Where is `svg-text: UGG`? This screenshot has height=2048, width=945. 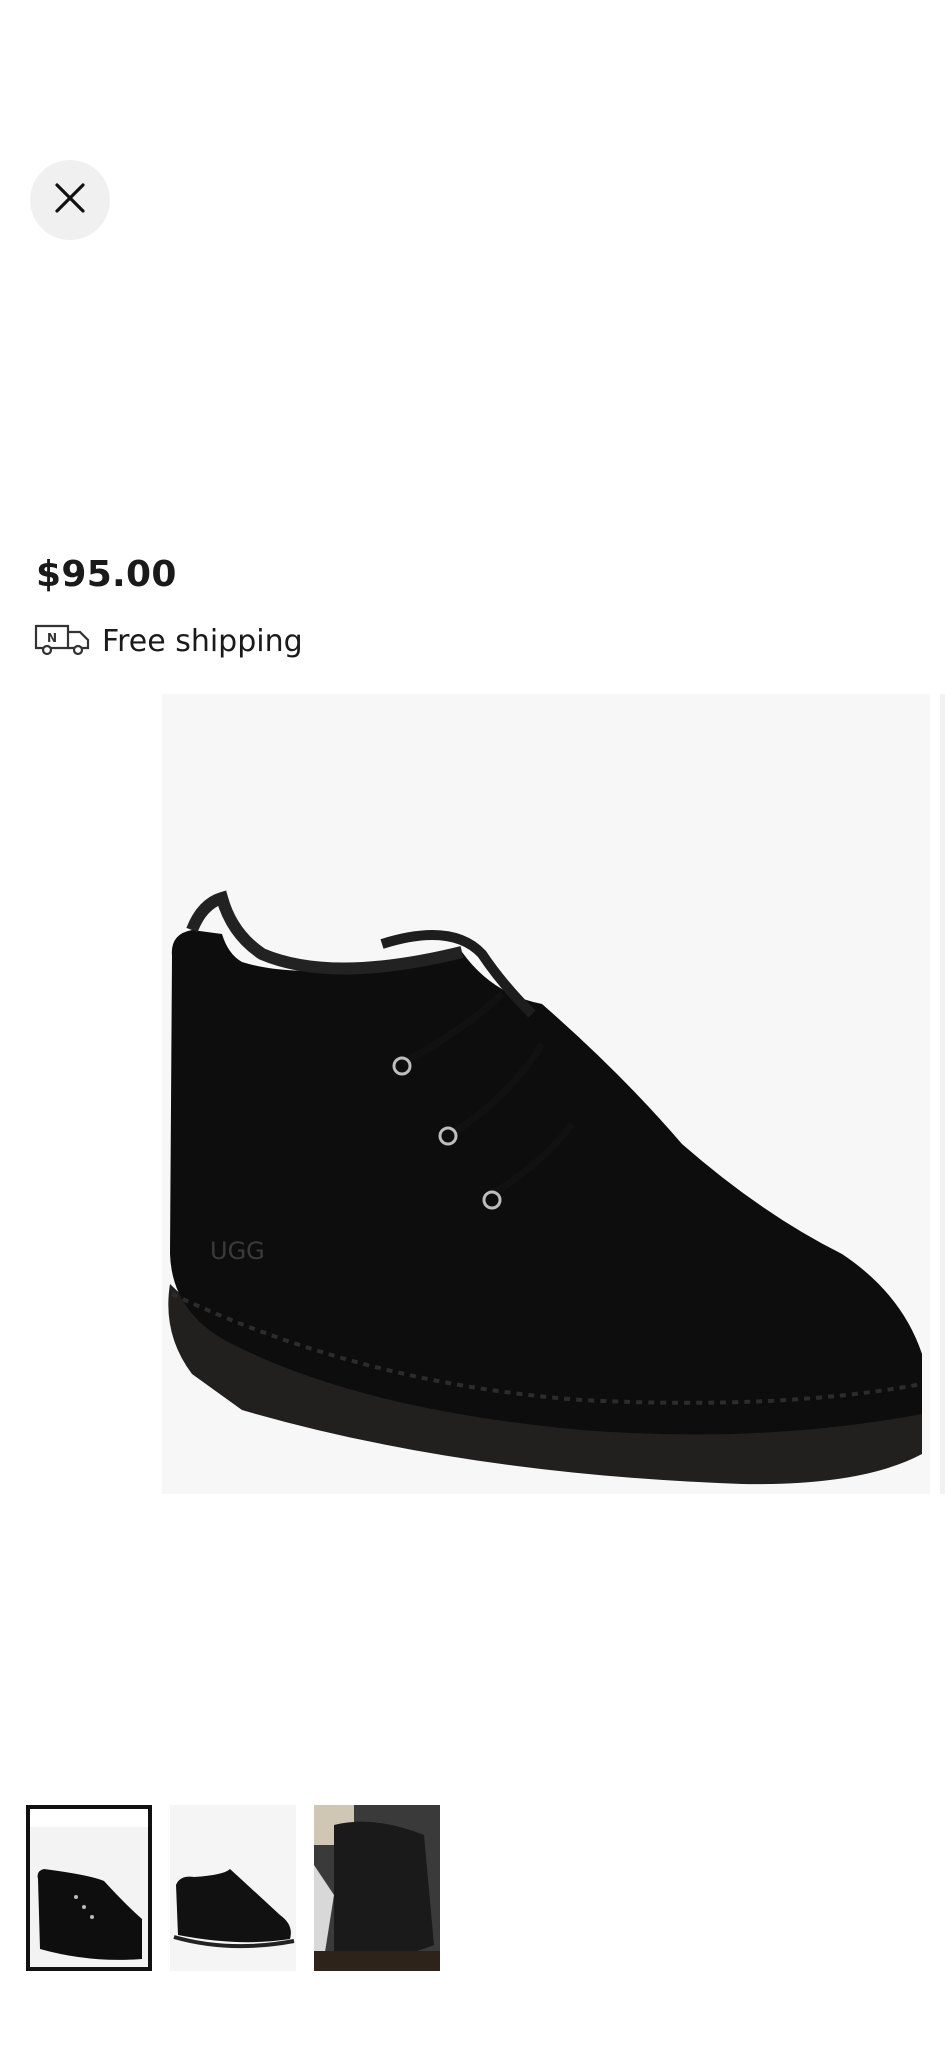
svg-text: UGG is located at coordinates (237, 1251).